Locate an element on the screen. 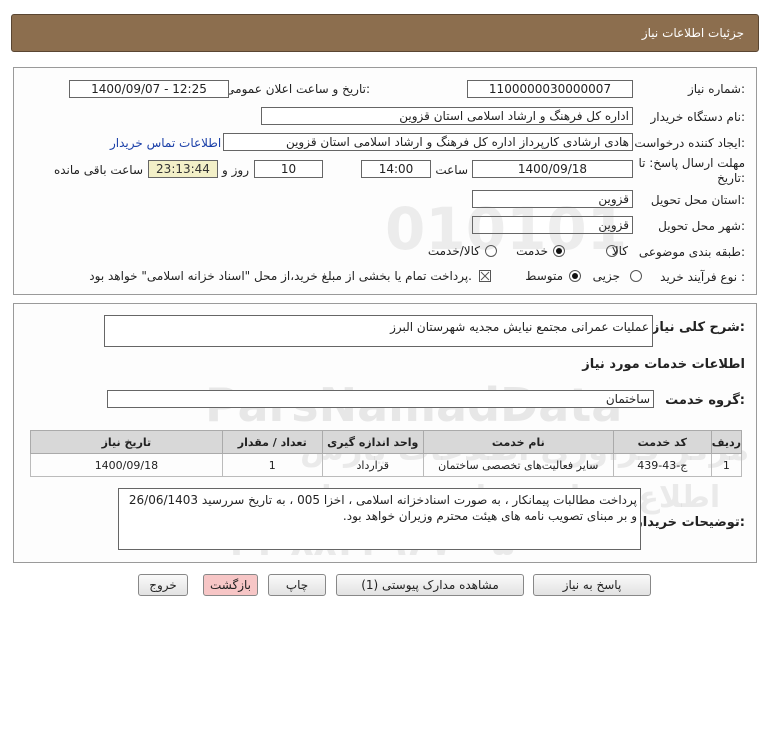 This screenshot has height=745, width=770. remaining-time-field: 23:13:44 is located at coordinates (183, 169).